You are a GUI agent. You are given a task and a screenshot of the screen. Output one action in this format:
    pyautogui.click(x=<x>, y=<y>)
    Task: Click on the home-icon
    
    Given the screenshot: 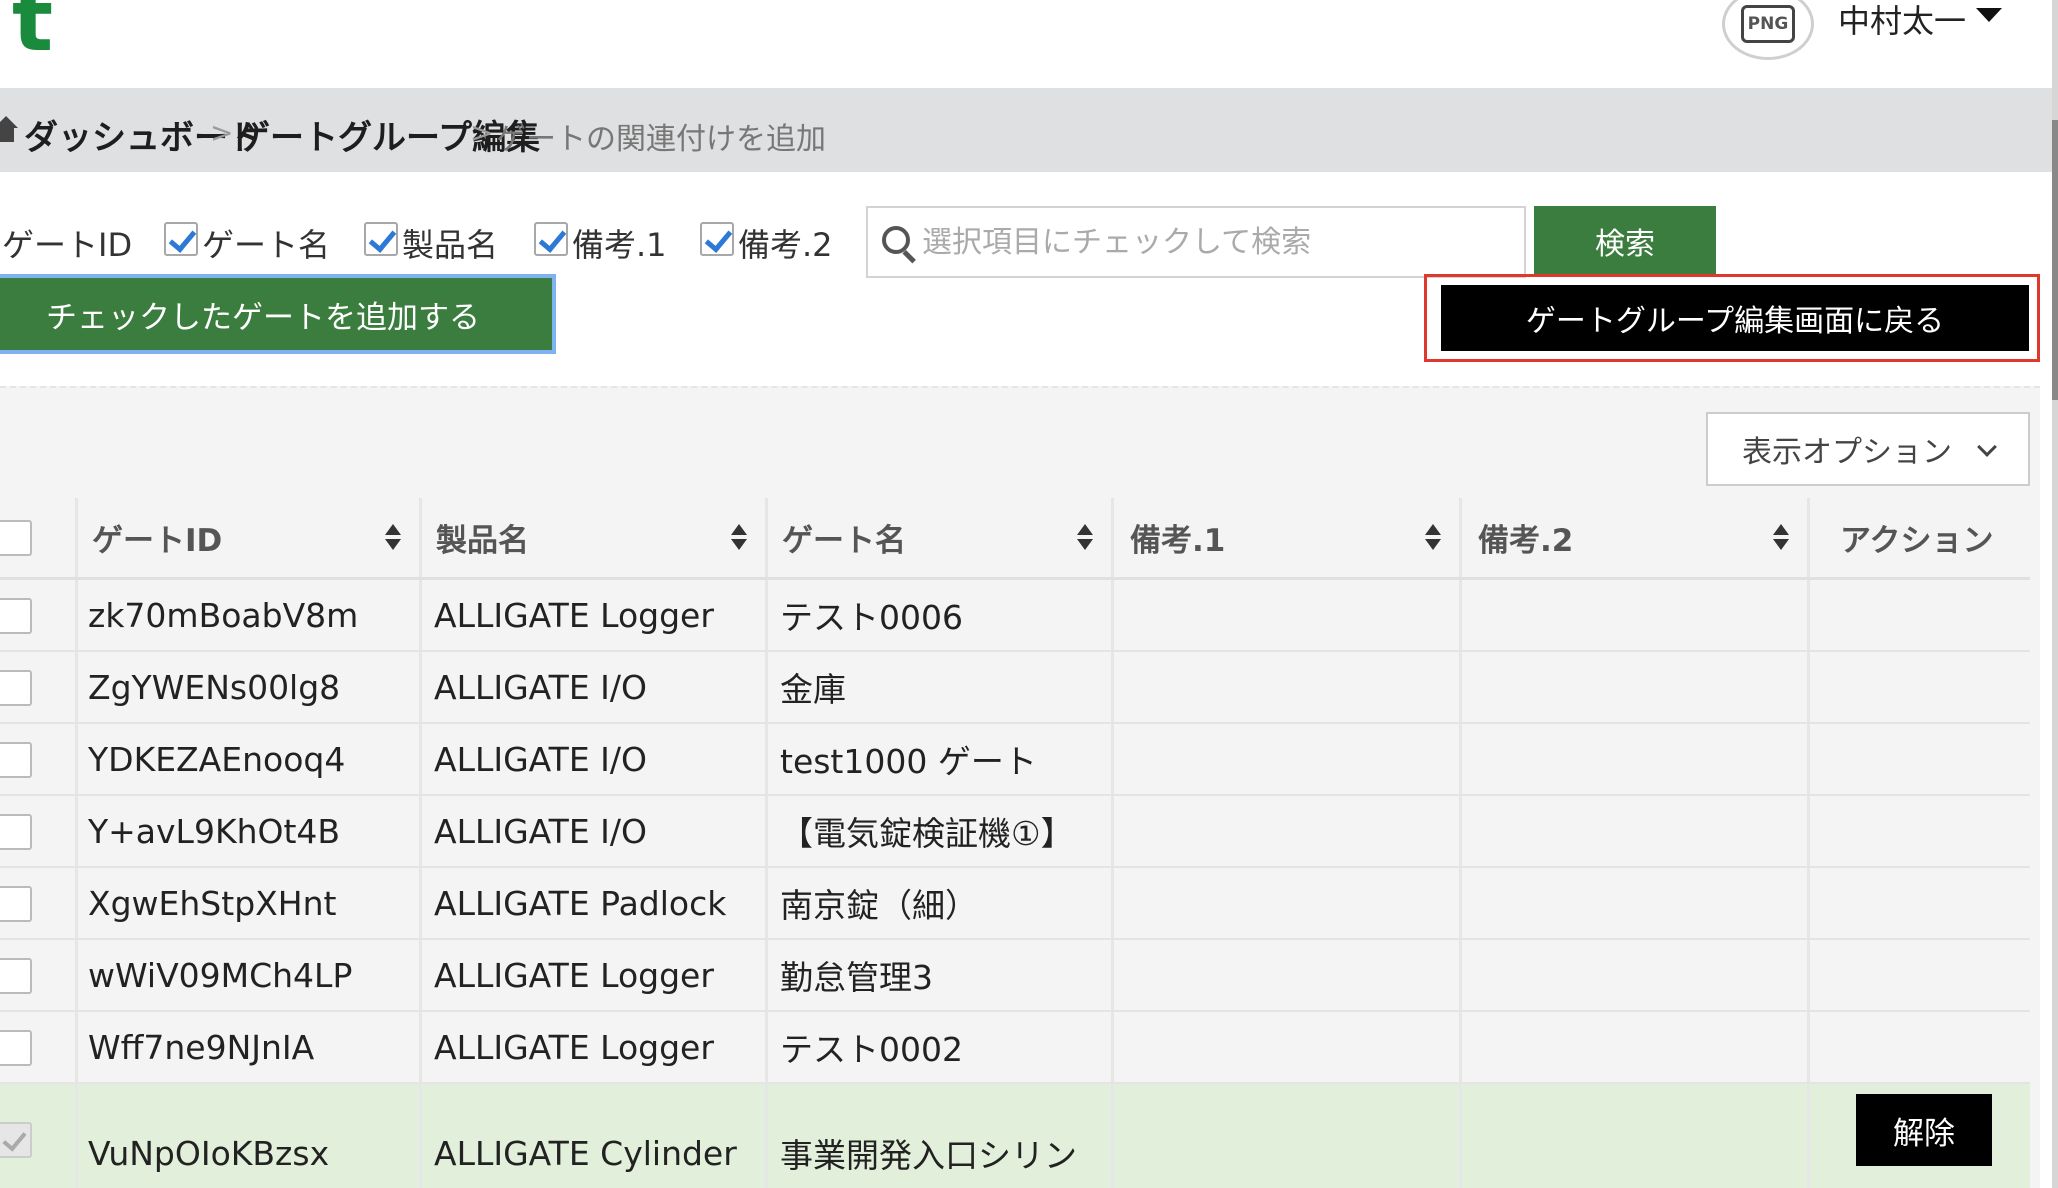 What is the action you would take?
    pyautogui.click(x=9, y=129)
    